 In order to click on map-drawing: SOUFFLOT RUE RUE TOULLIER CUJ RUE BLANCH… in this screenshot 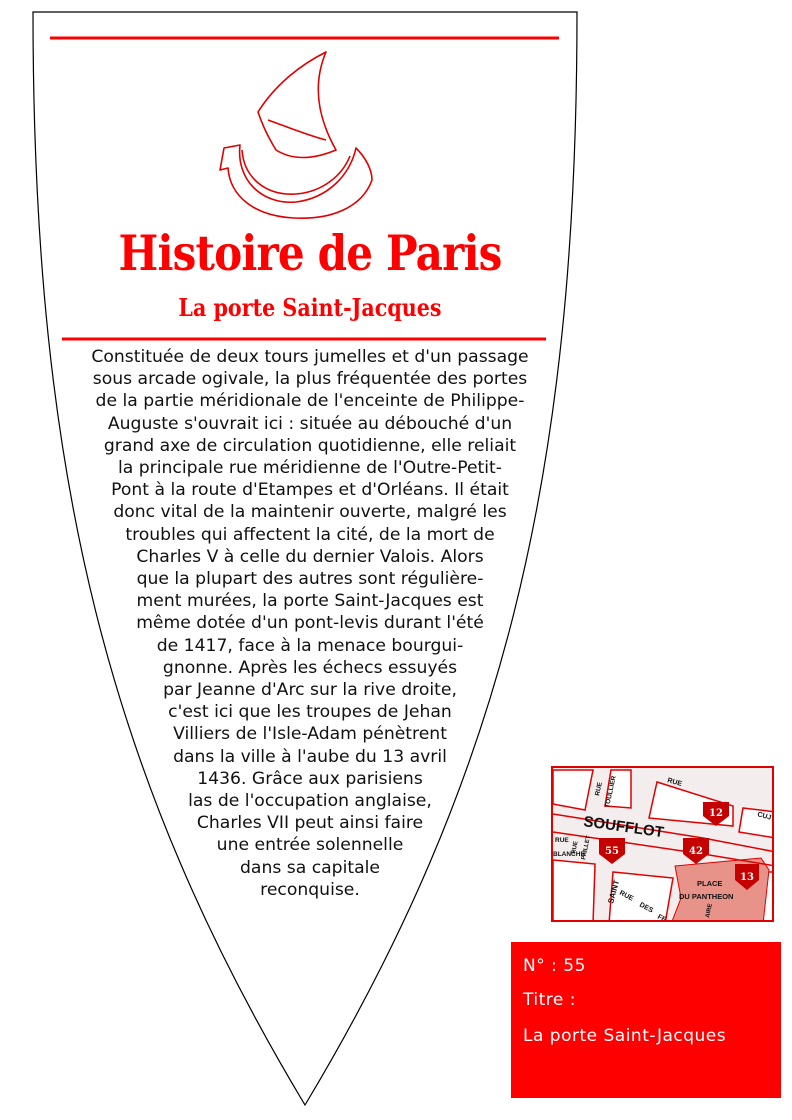, I will do `click(662, 844)`.